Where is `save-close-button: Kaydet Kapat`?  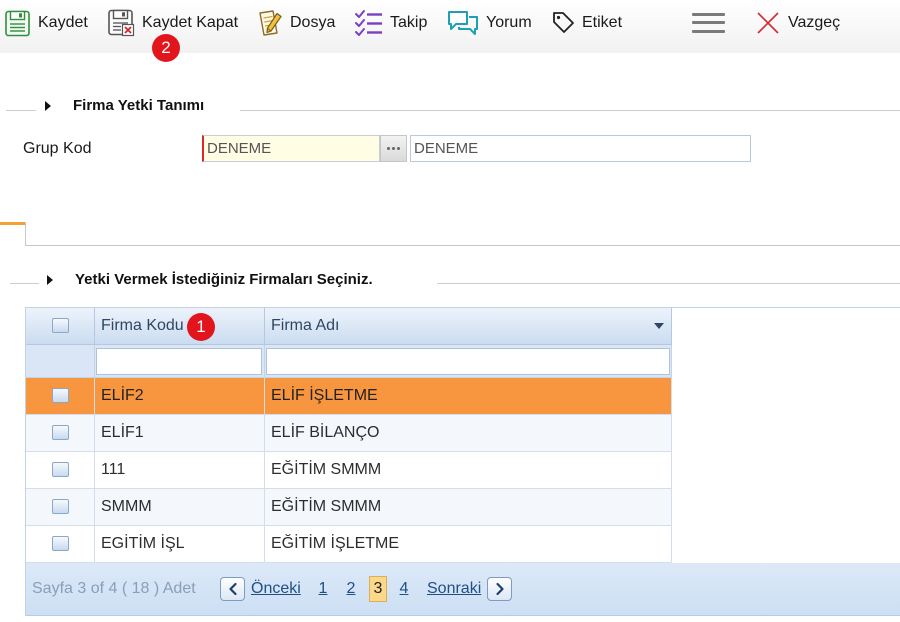
save-close-button: Kaydet Kapat is located at coordinates (172, 23).